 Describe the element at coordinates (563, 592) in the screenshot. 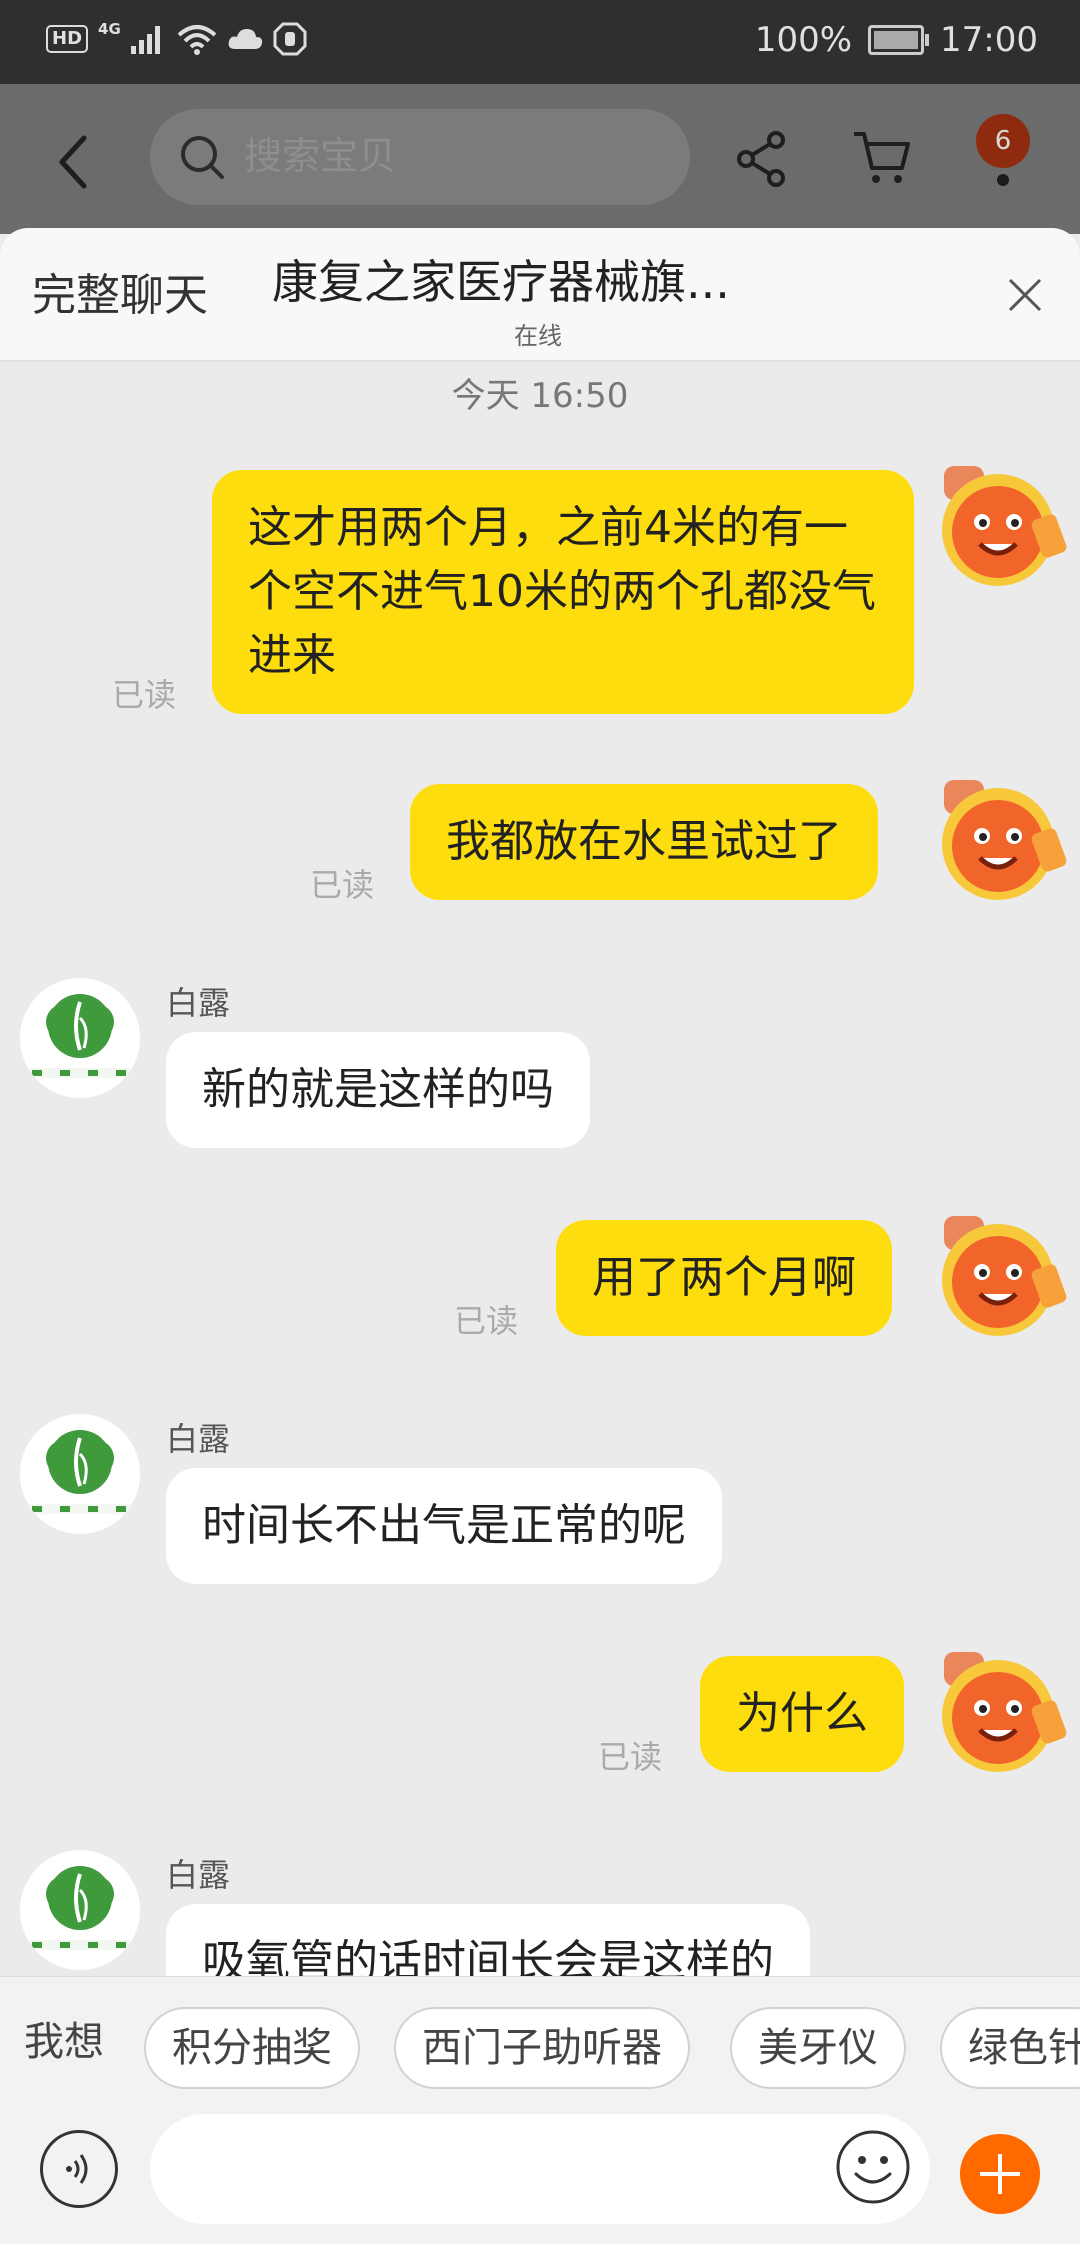

I see `message-bubble-outgoing: 这才用两个月，之前4米的有一个空不进气10米的两个孔都没气进来` at that location.